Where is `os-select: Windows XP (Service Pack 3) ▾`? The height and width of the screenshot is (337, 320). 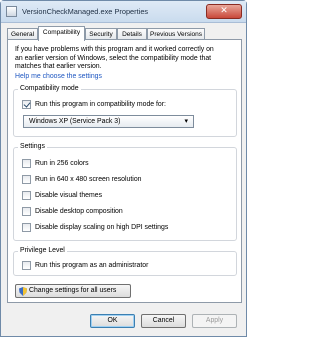
os-select: Windows XP (Service Pack 3) ▾ is located at coordinates (108, 121).